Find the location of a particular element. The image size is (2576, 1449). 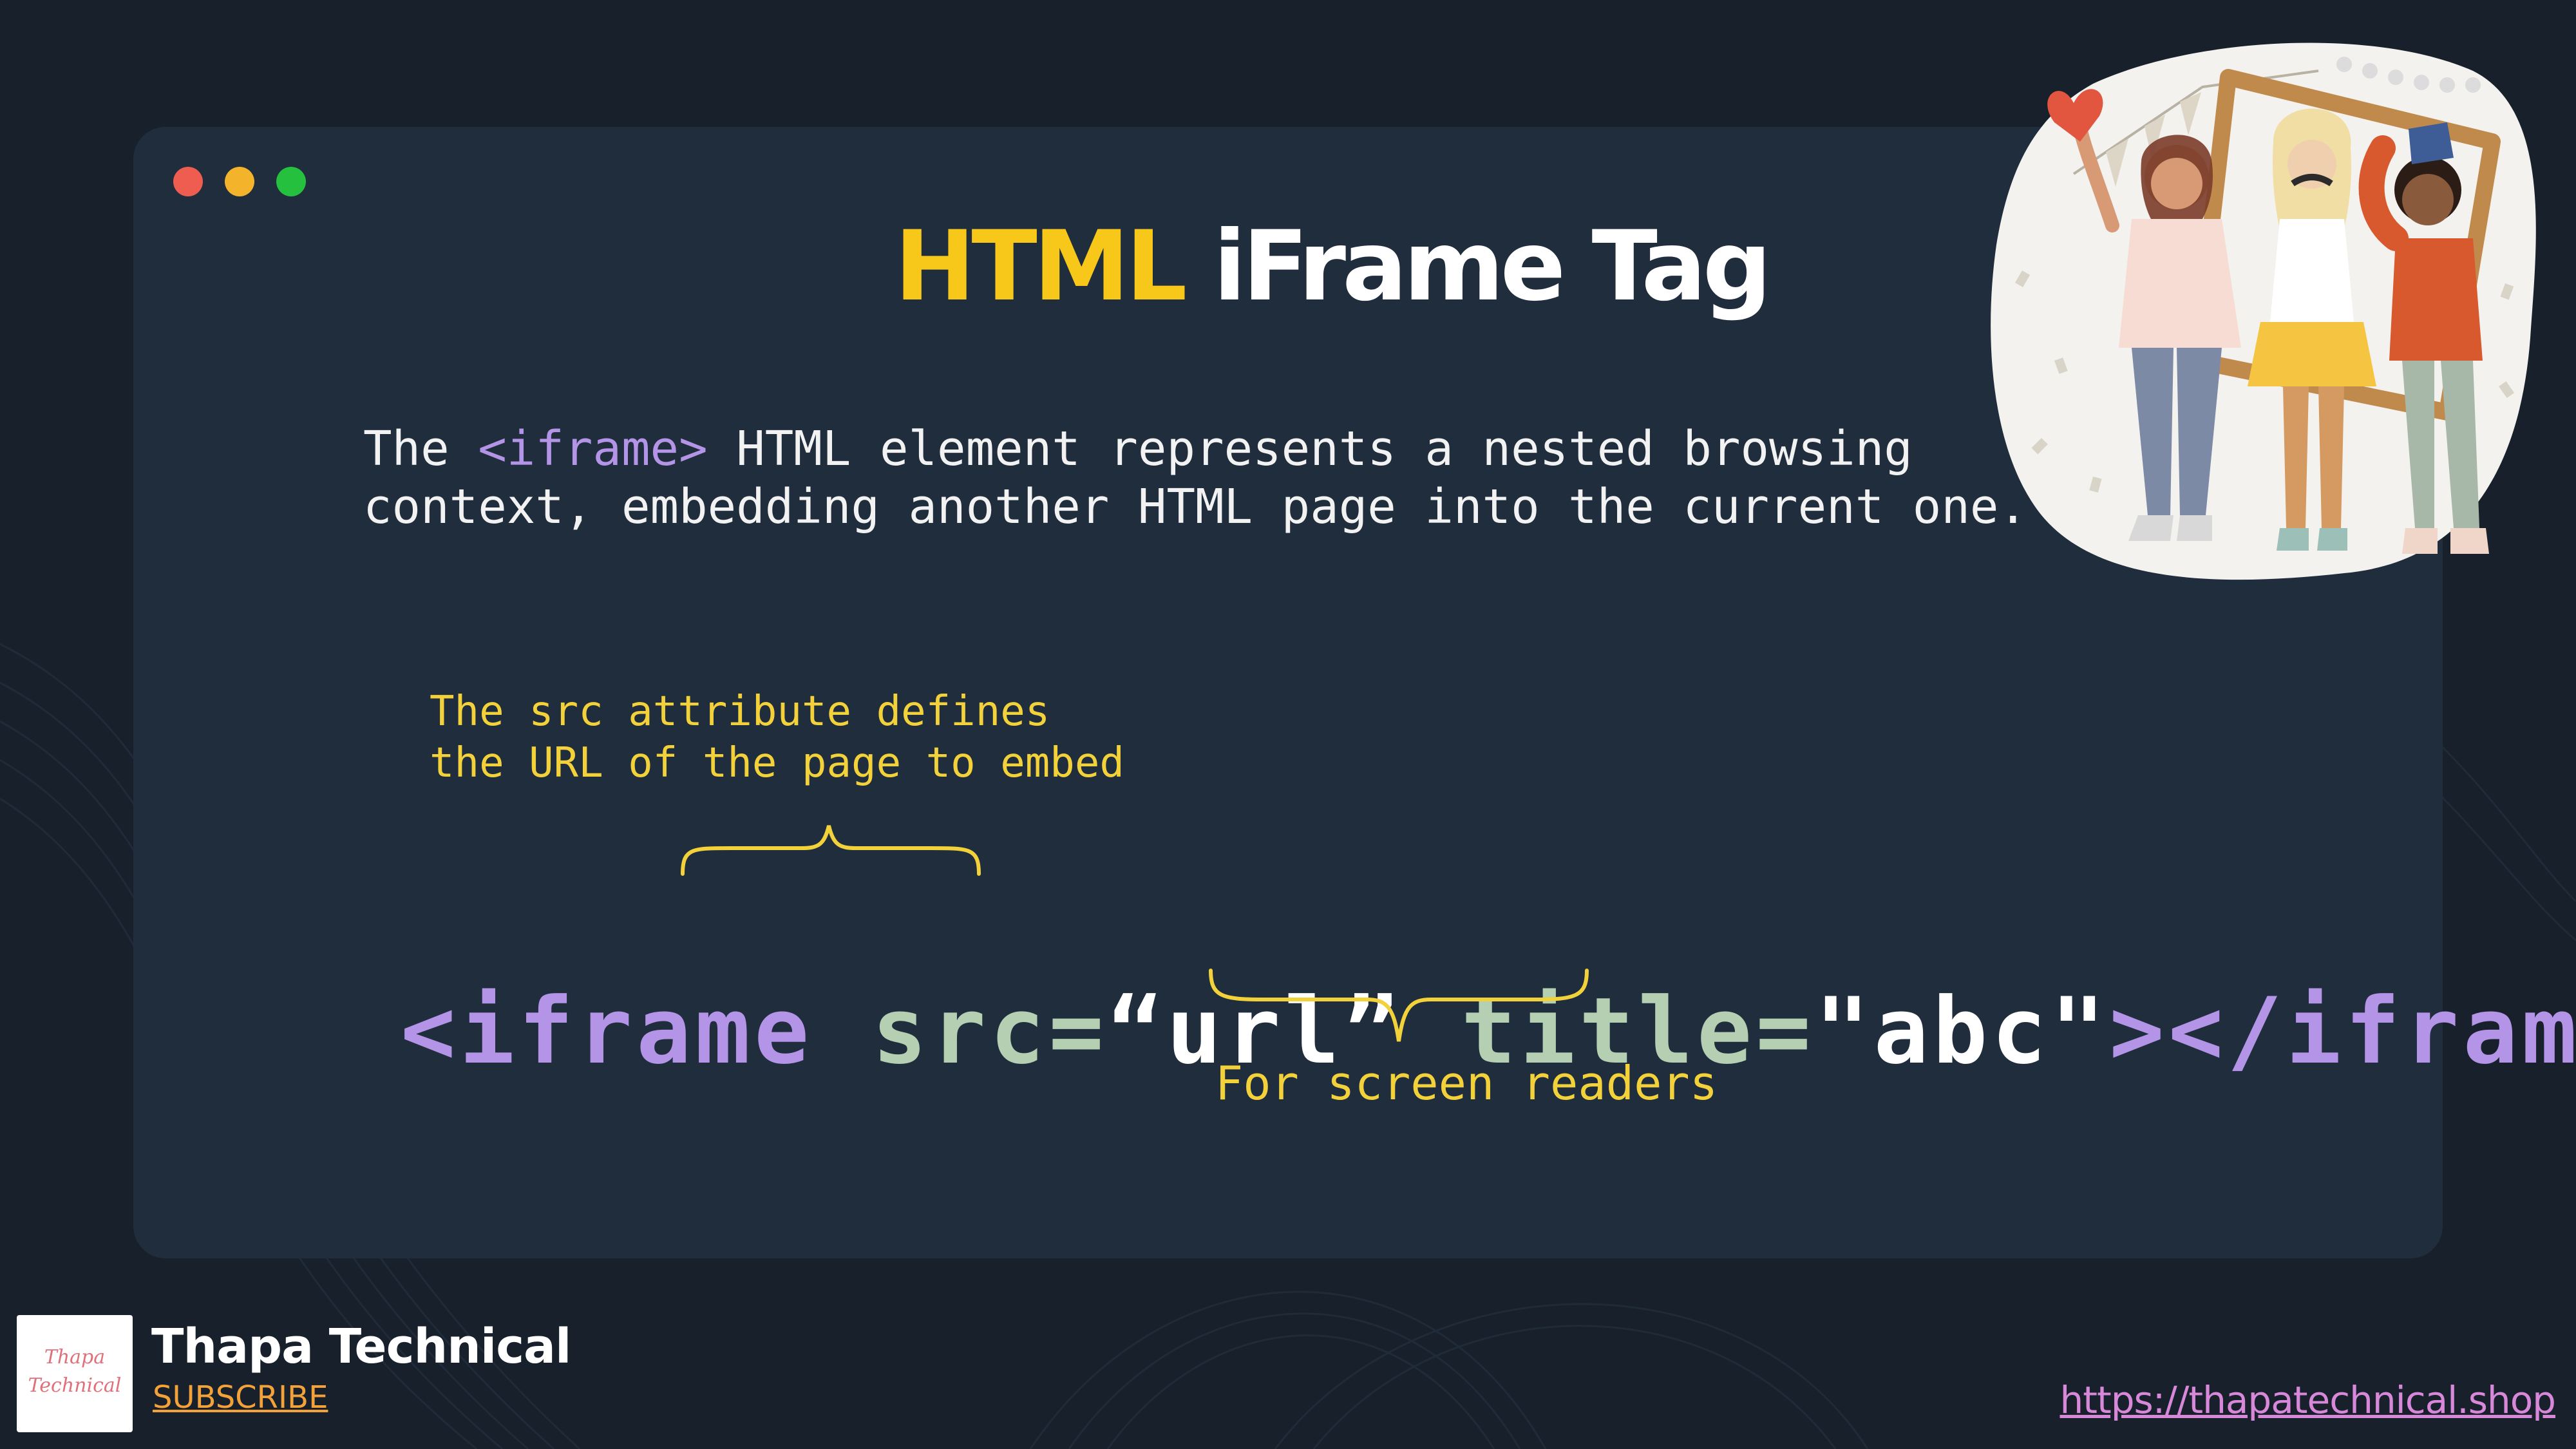

channel-logo: Thapa Technical is located at coordinates (75, 1374).